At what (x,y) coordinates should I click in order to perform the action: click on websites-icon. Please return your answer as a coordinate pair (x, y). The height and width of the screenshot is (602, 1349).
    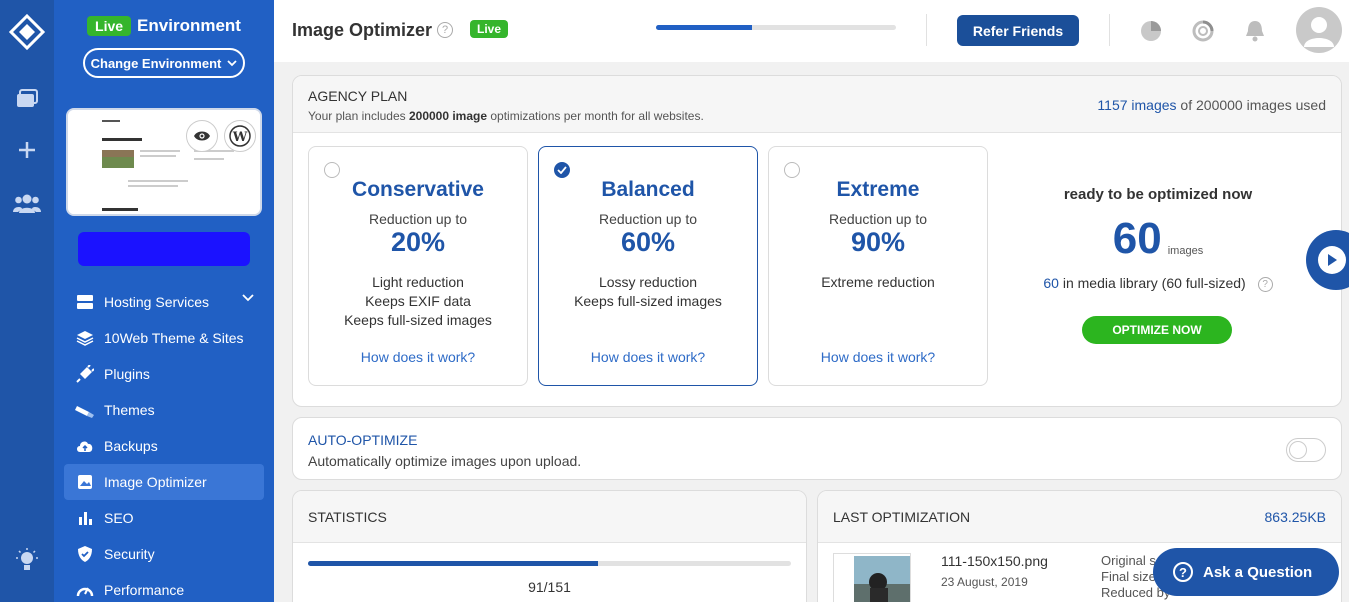
    Looking at the image, I should click on (27, 99).